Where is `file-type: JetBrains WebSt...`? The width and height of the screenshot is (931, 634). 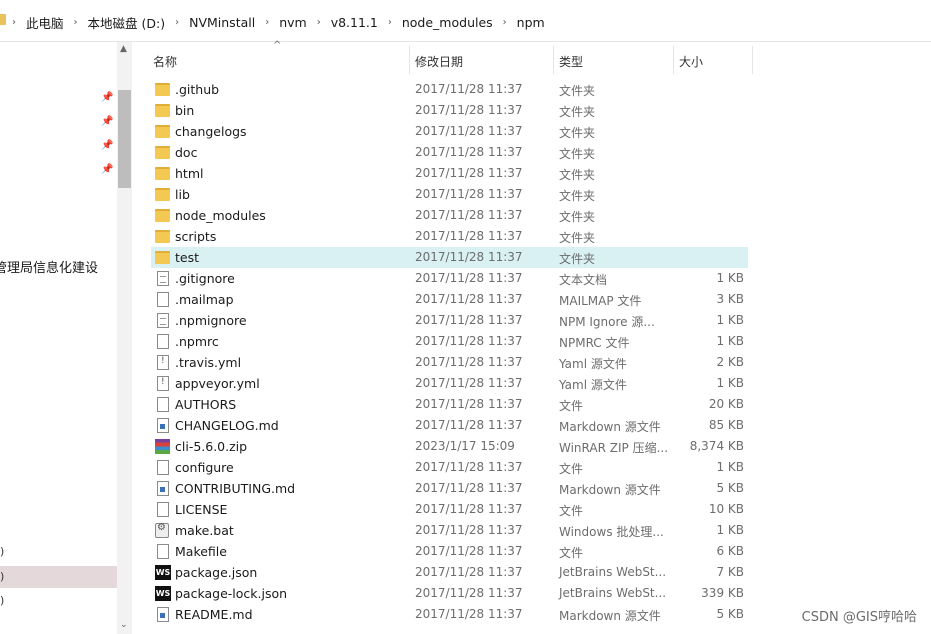 file-type: JetBrains WebSt... is located at coordinates (613, 572).